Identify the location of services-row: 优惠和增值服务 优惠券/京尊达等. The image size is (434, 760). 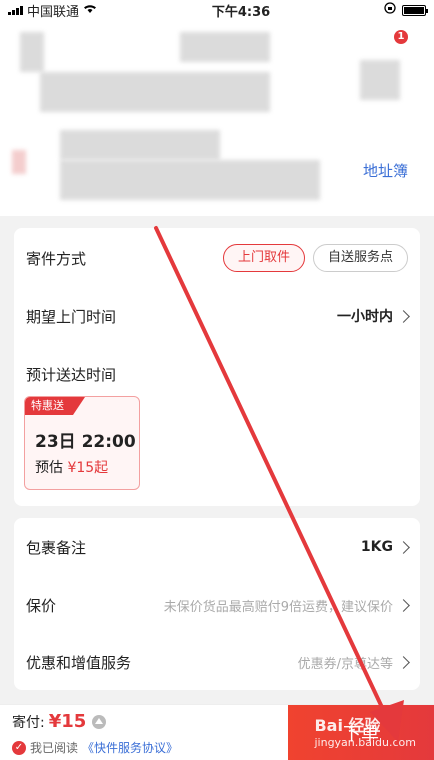
(218, 662).